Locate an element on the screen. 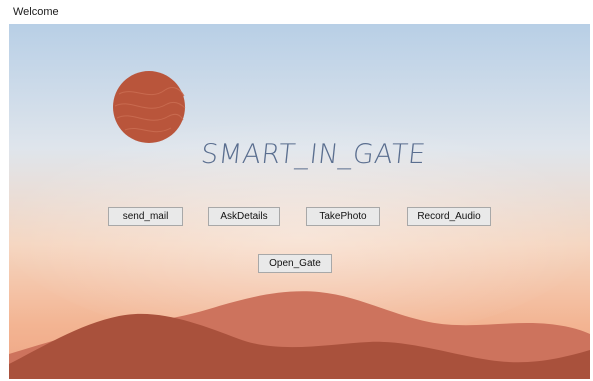 This screenshot has height=381, width=593. send-mail-button: send_mail is located at coordinates (145, 216).